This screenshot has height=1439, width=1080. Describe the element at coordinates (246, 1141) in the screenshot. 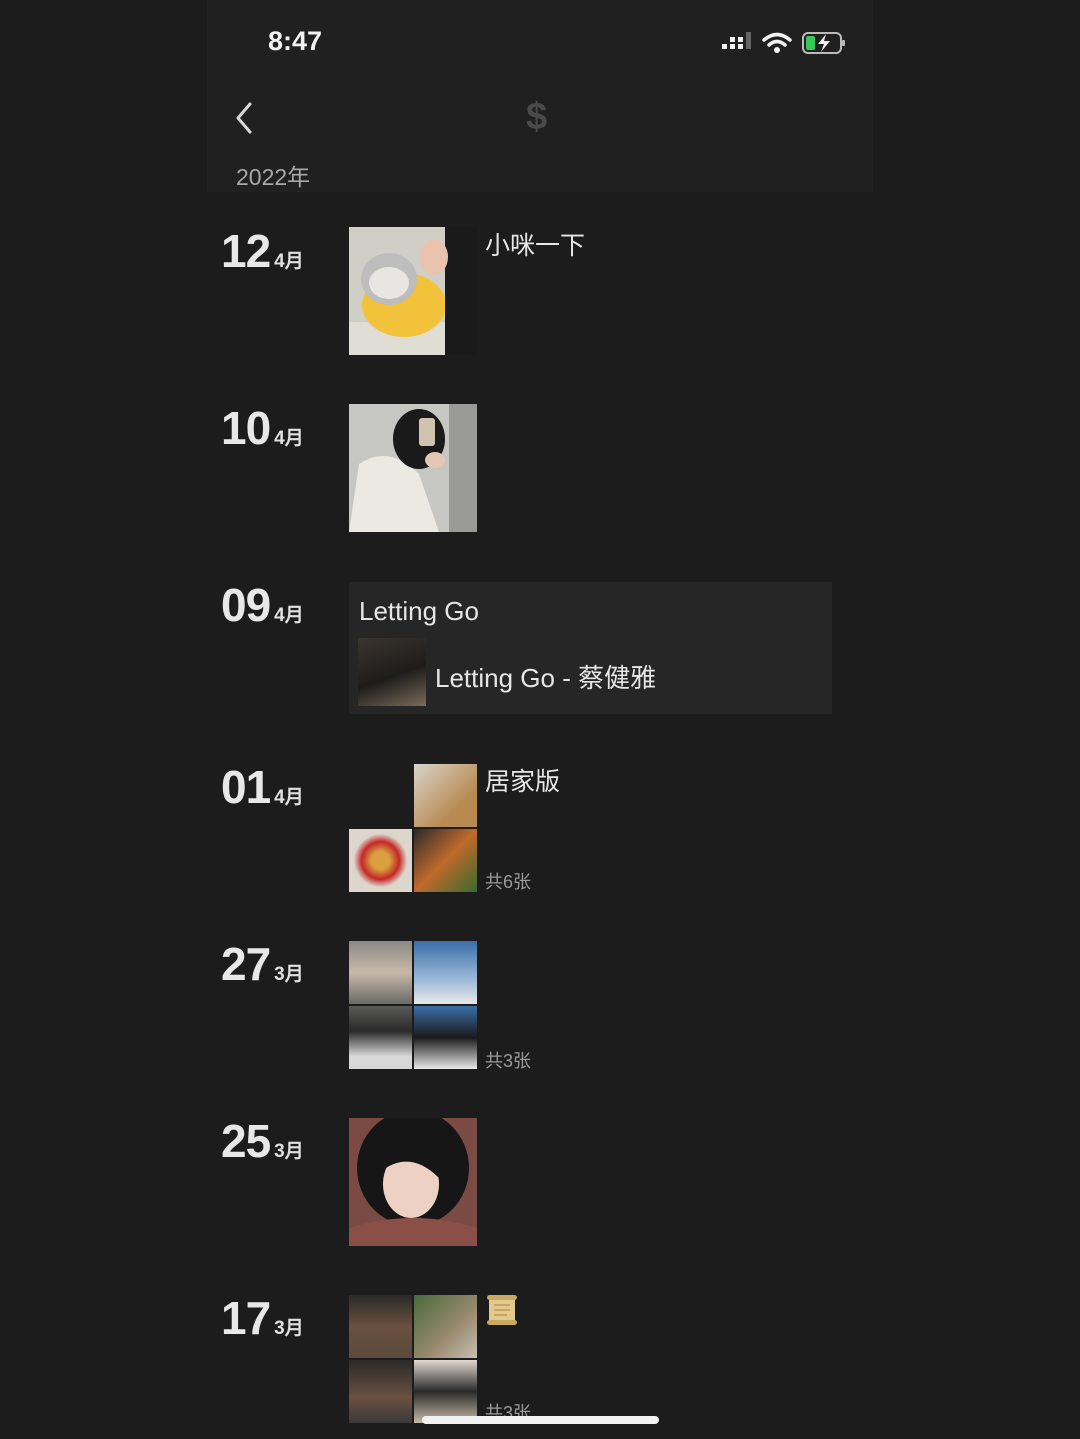

I see `entry-day: 25` at that location.